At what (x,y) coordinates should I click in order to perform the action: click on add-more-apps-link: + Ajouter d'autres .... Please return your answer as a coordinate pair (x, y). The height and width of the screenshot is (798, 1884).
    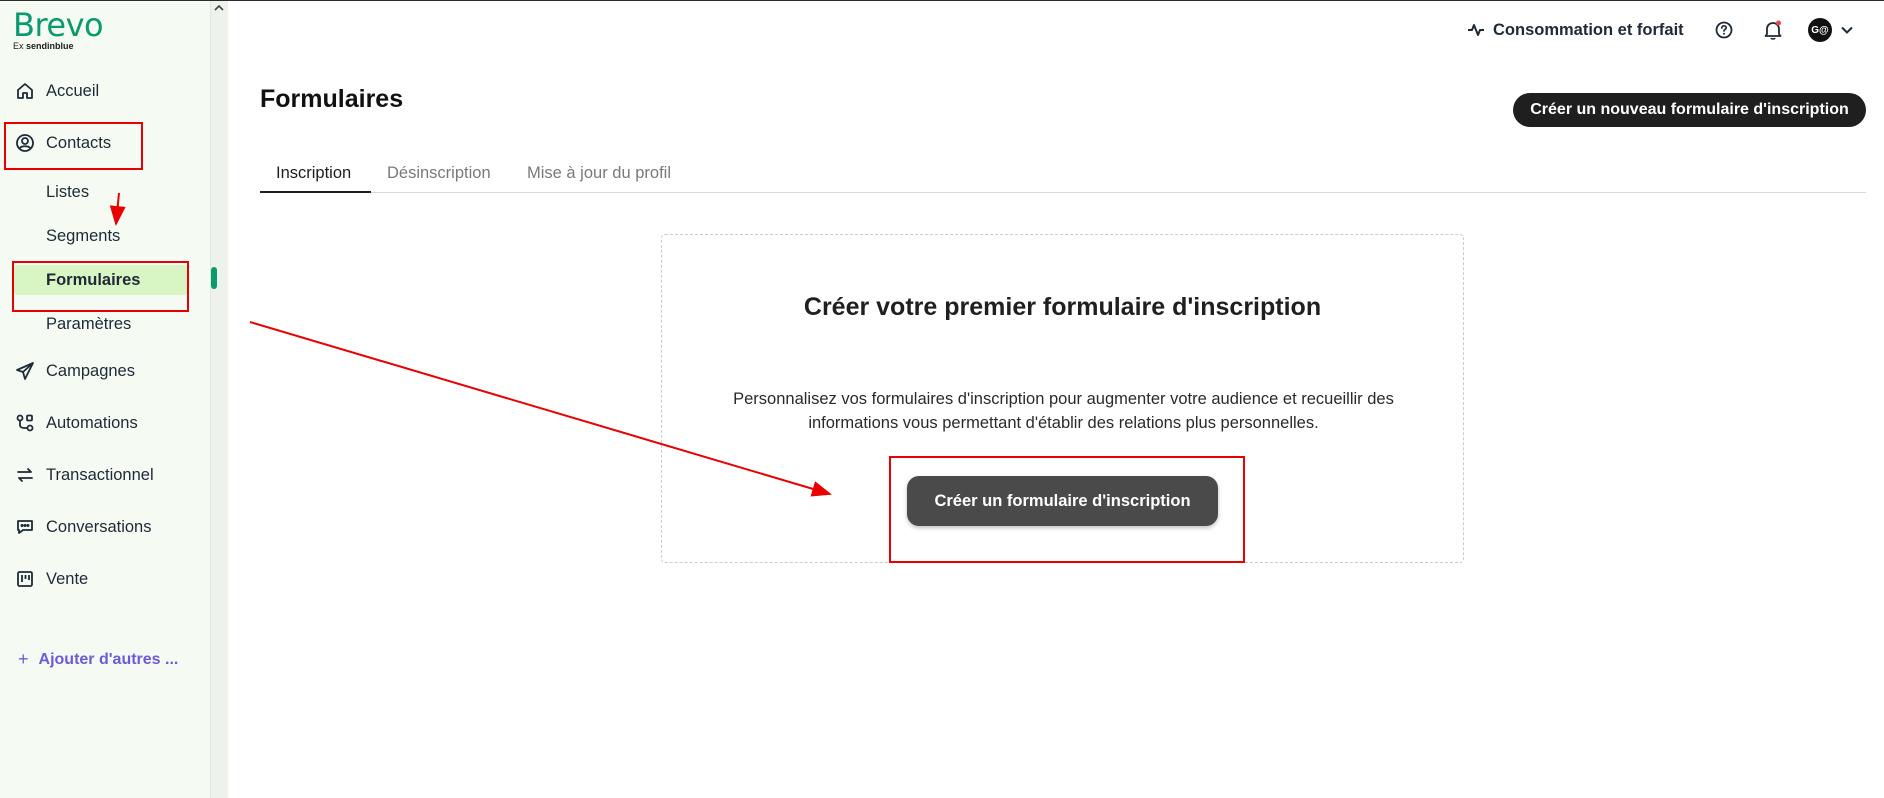
    Looking at the image, I should click on (98, 659).